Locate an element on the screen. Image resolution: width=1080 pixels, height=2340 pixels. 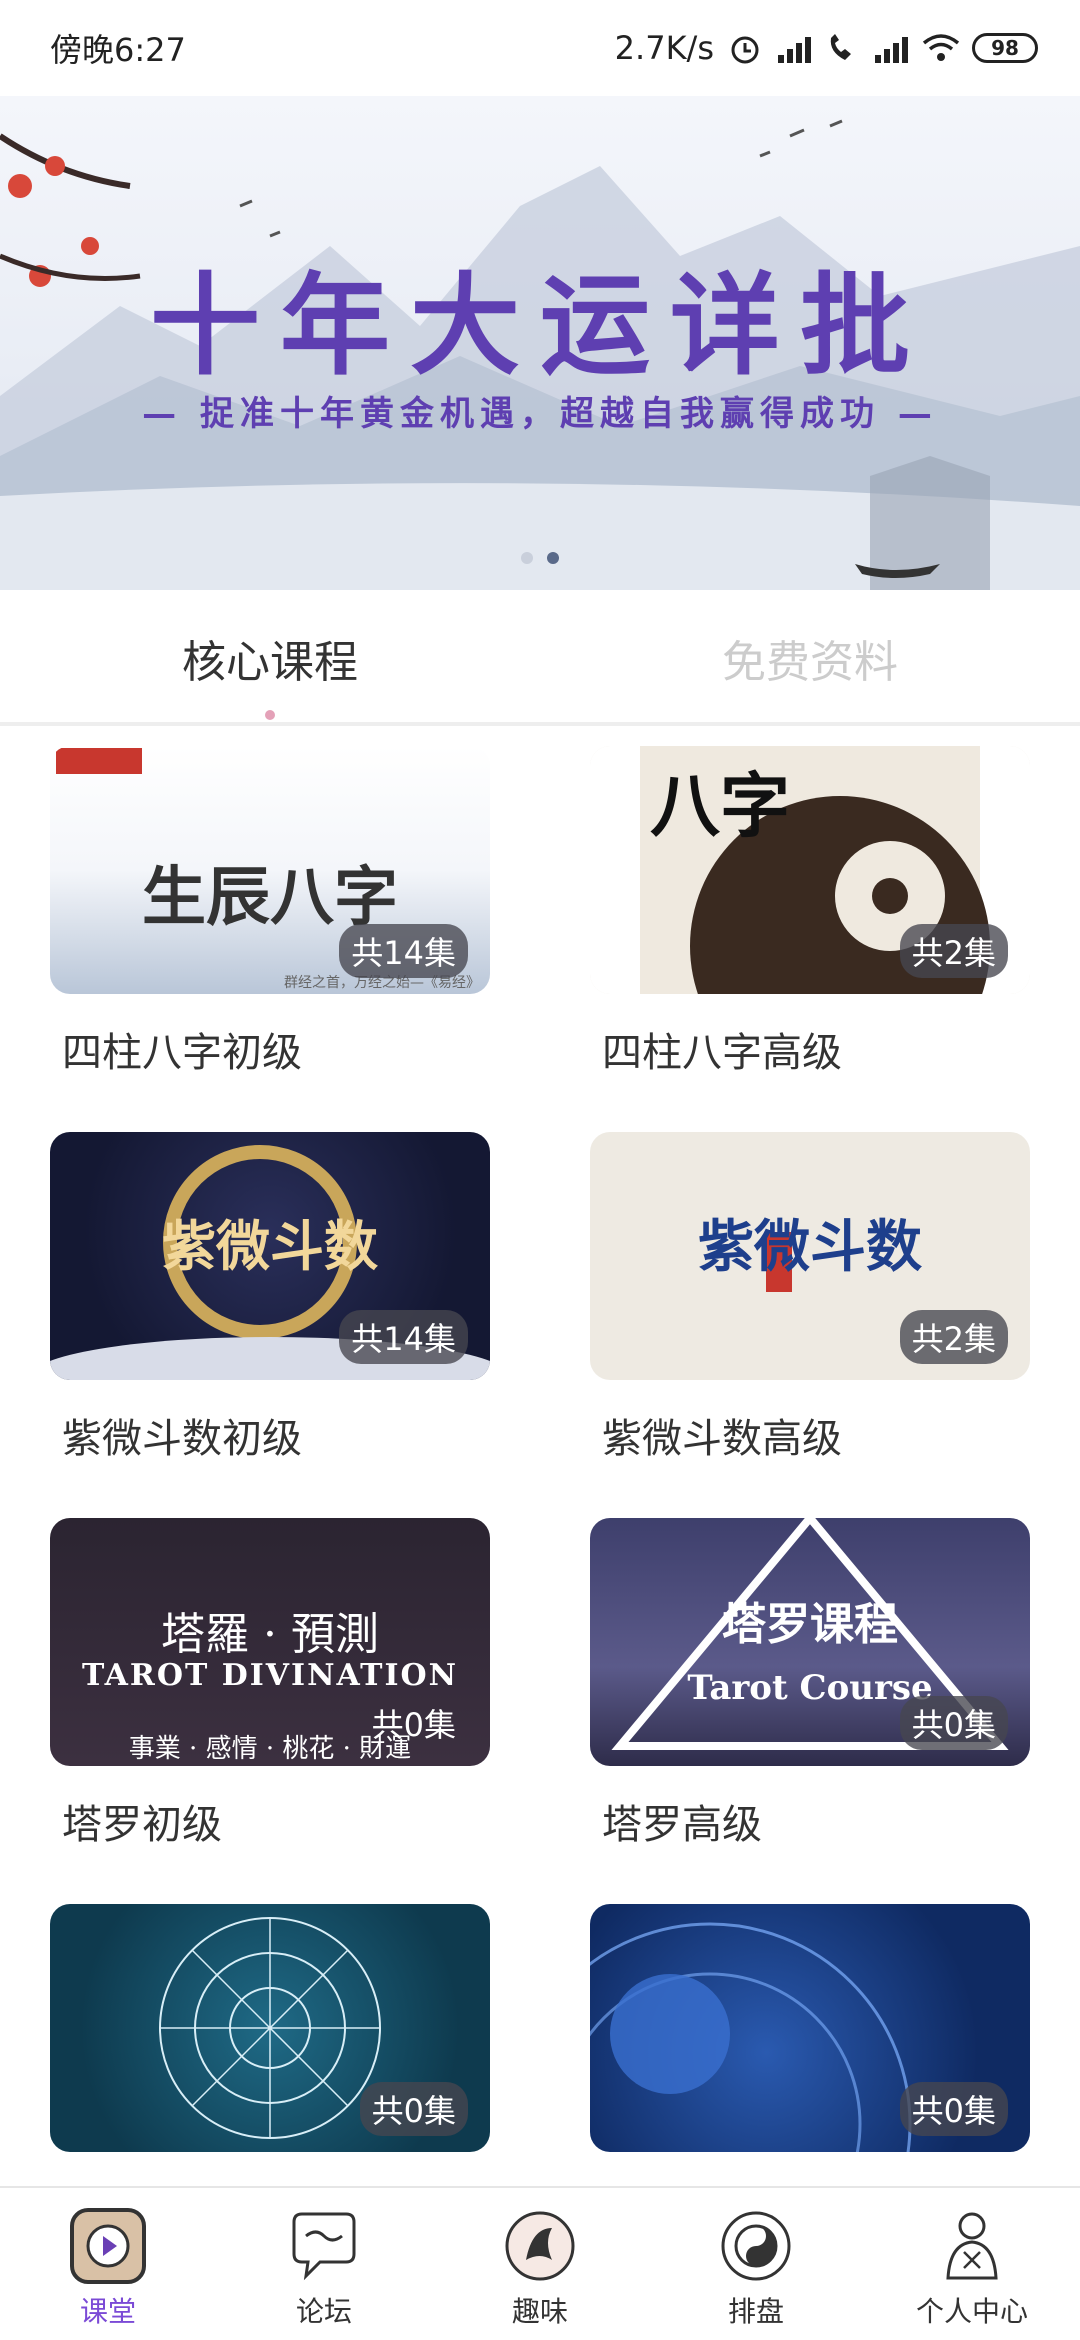
course-thumbnail: 紫微斗数 共2集 is located at coordinates (810, 1256).